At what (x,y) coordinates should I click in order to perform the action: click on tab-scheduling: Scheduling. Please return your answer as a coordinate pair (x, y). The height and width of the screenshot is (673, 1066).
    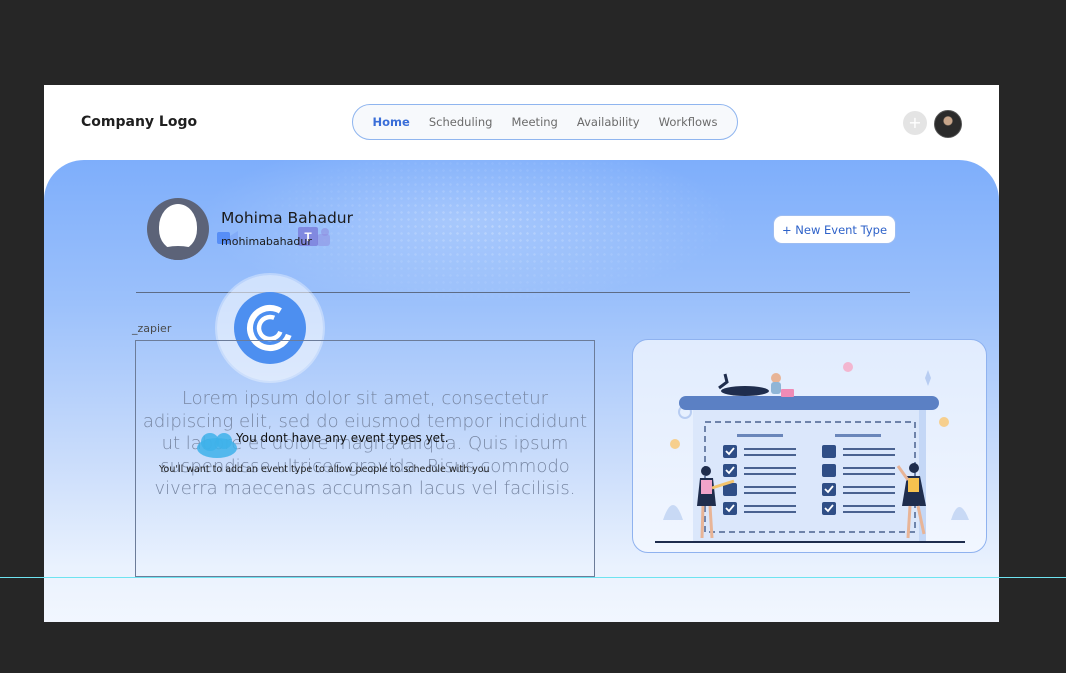
    Looking at the image, I should click on (461, 122).